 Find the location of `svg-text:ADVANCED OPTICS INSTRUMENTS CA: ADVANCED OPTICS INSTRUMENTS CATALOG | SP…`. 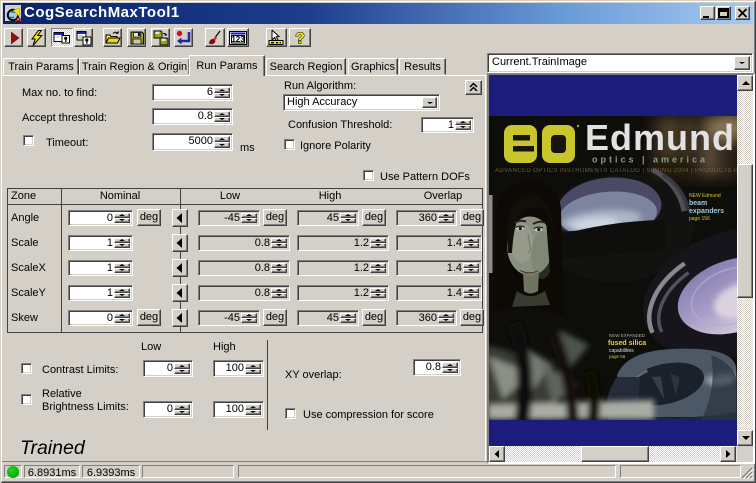

svg-text:ADVANCED OPTICS INSTRUMENTS CA: ADVANCED OPTICS INSTRUMENTS CATALOG | SP… is located at coordinates (616, 171).